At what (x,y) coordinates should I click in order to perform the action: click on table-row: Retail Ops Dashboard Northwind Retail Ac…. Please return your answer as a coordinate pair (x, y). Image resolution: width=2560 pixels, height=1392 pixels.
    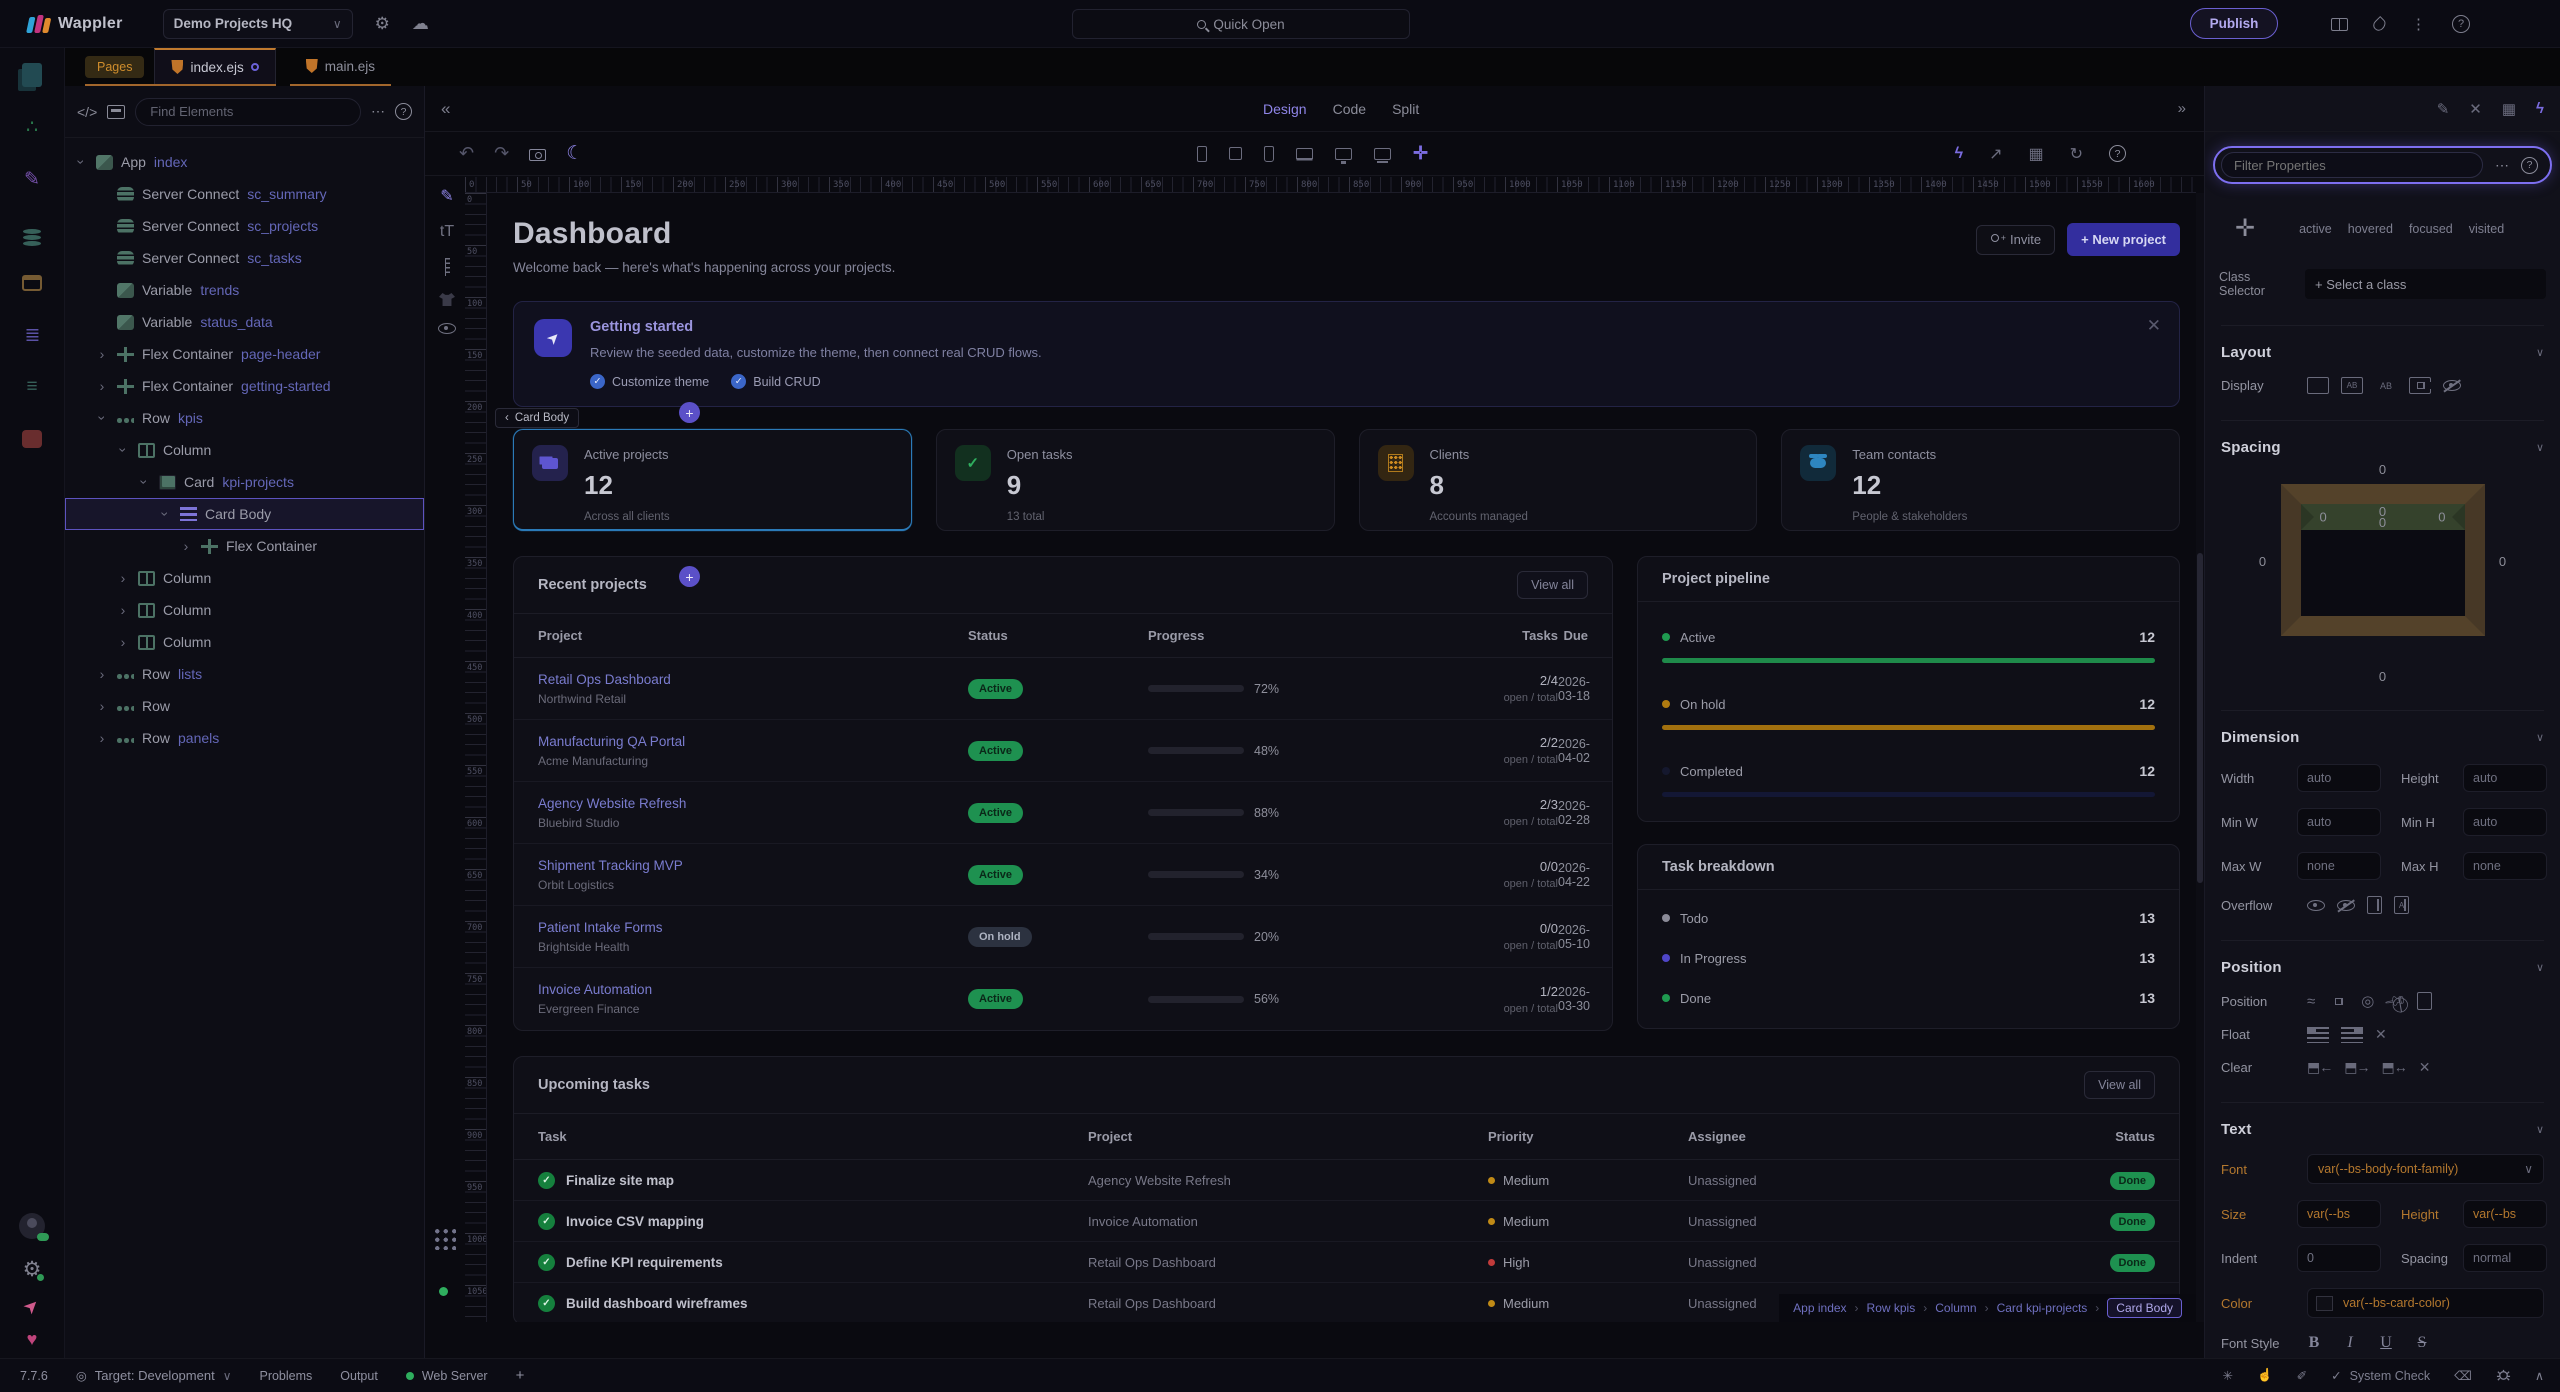
    Looking at the image, I should click on (1063, 689).